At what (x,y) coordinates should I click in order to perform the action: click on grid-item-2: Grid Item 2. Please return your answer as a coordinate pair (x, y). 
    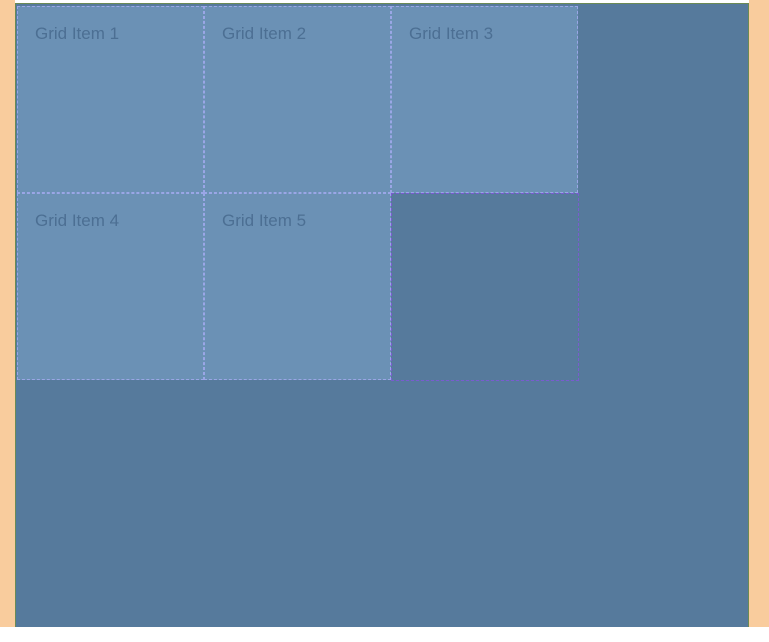
    Looking at the image, I should click on (297, 99).